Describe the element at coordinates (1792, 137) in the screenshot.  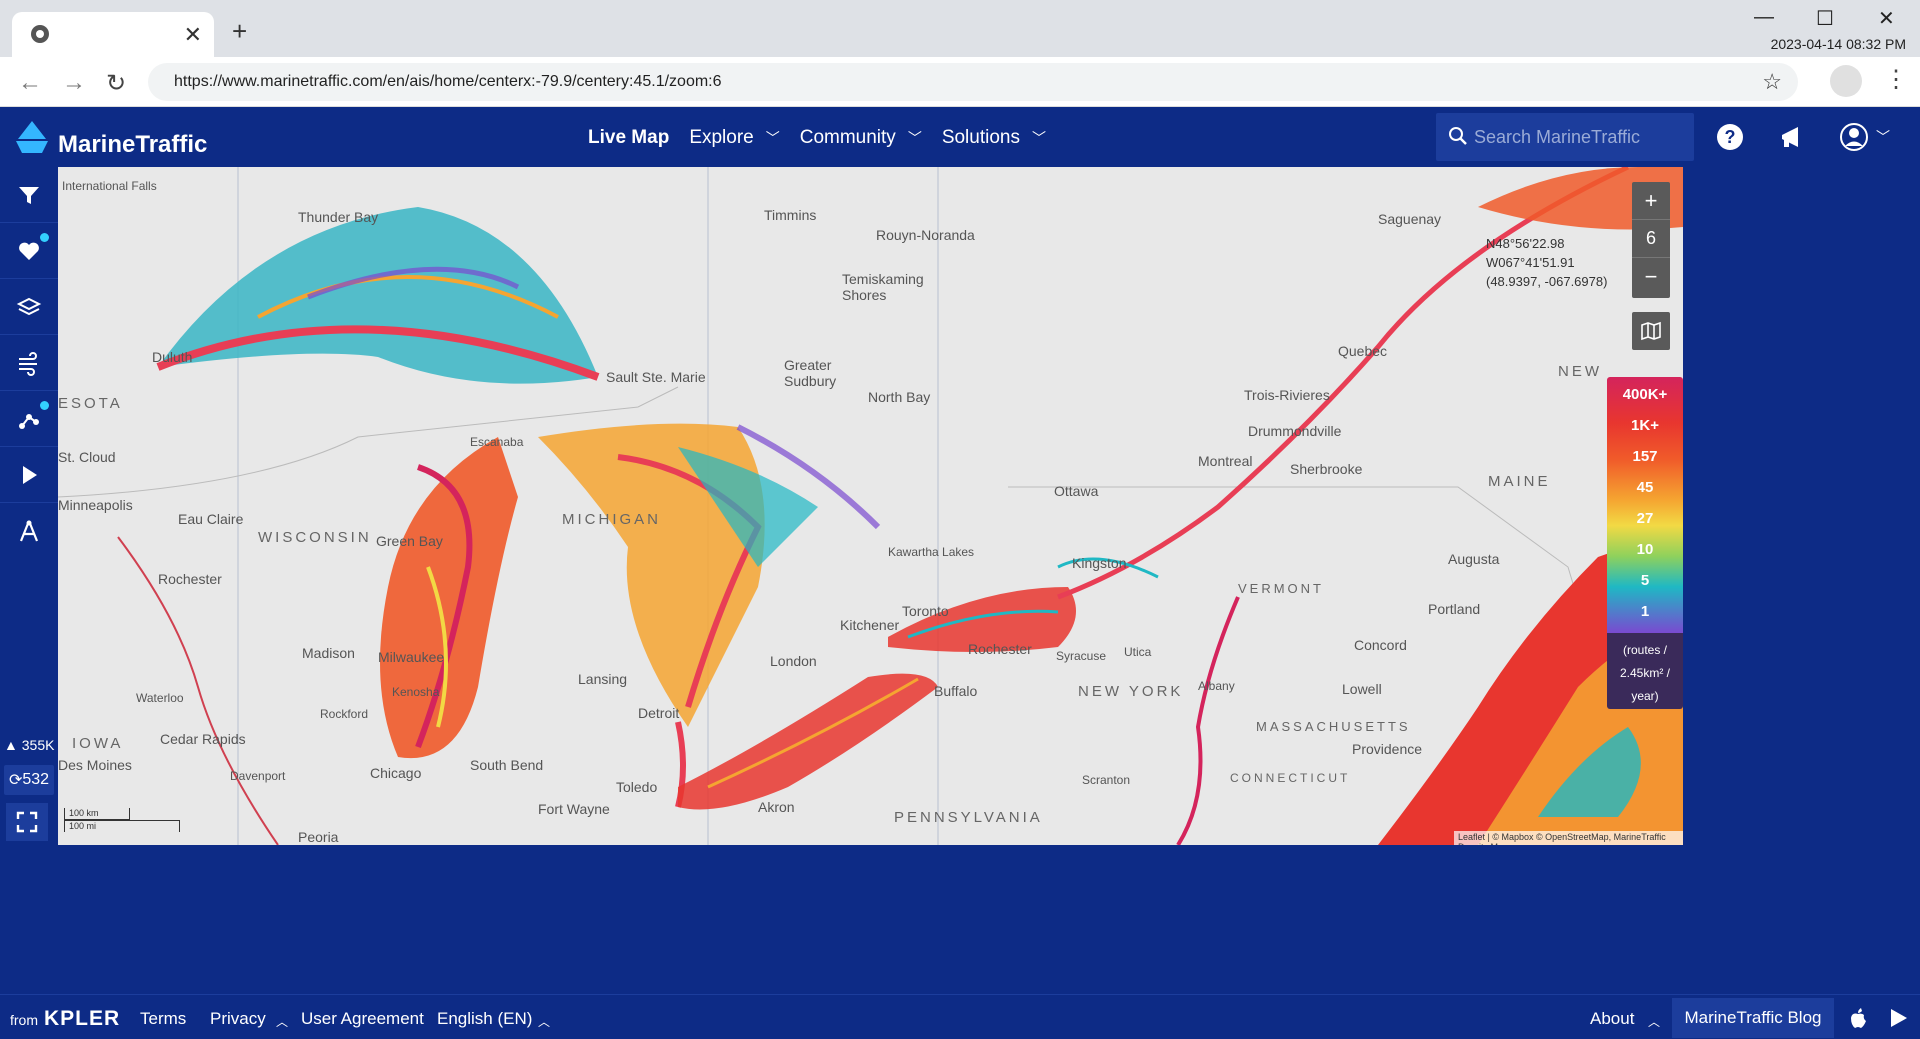
I see `announcements-megaphone-icon` at that location.